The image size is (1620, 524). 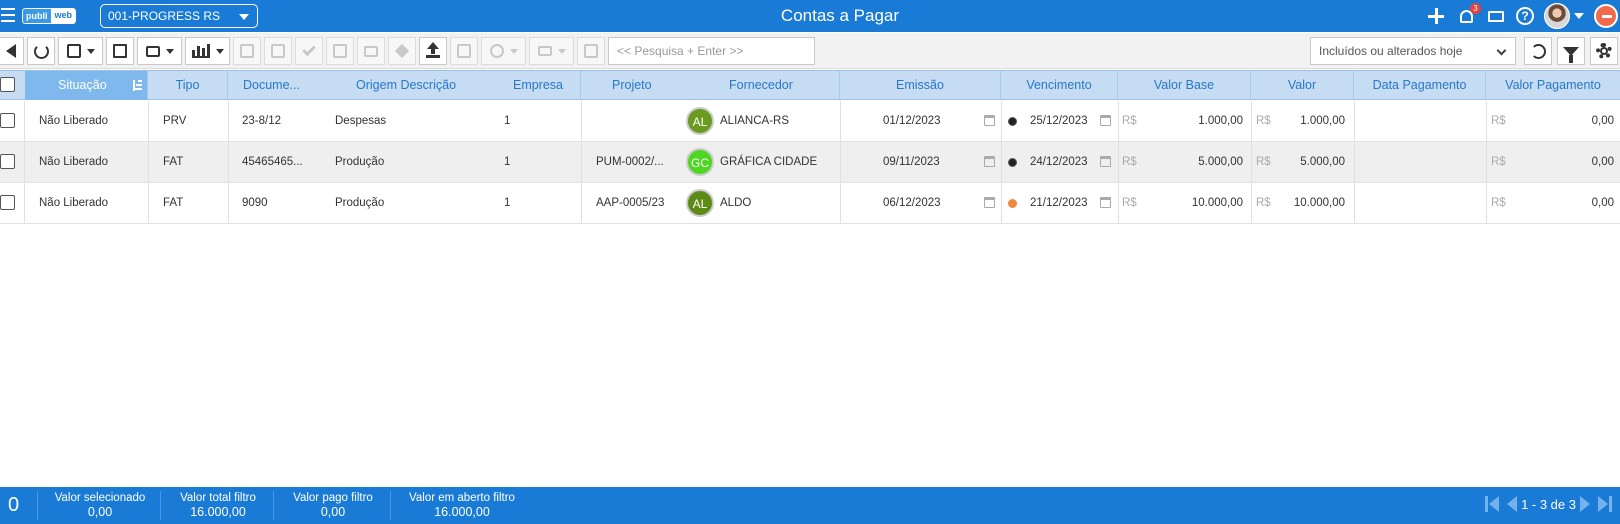 What do you see at coordinates (404, 85) in the screenshot?
I see `column-header-origem: Origem Descrição` at bounding box center [404, 85].